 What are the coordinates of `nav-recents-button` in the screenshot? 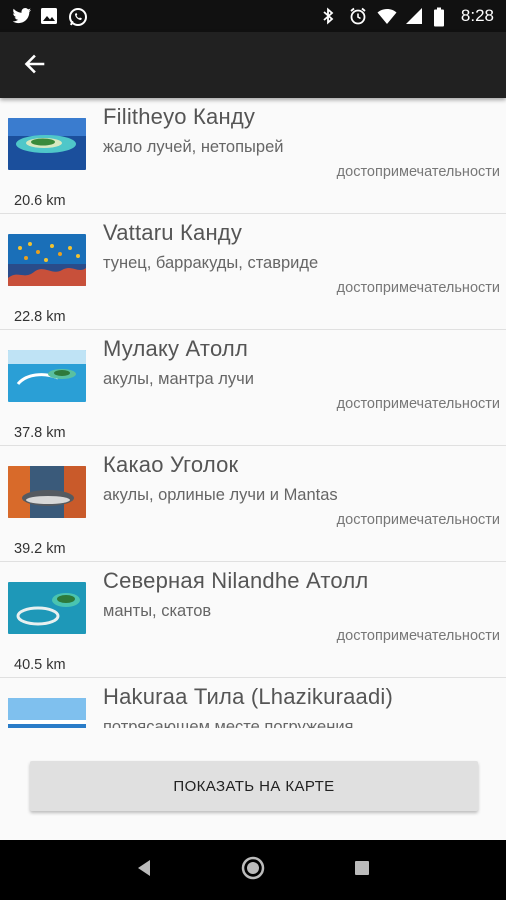 It's located at (362, 870).